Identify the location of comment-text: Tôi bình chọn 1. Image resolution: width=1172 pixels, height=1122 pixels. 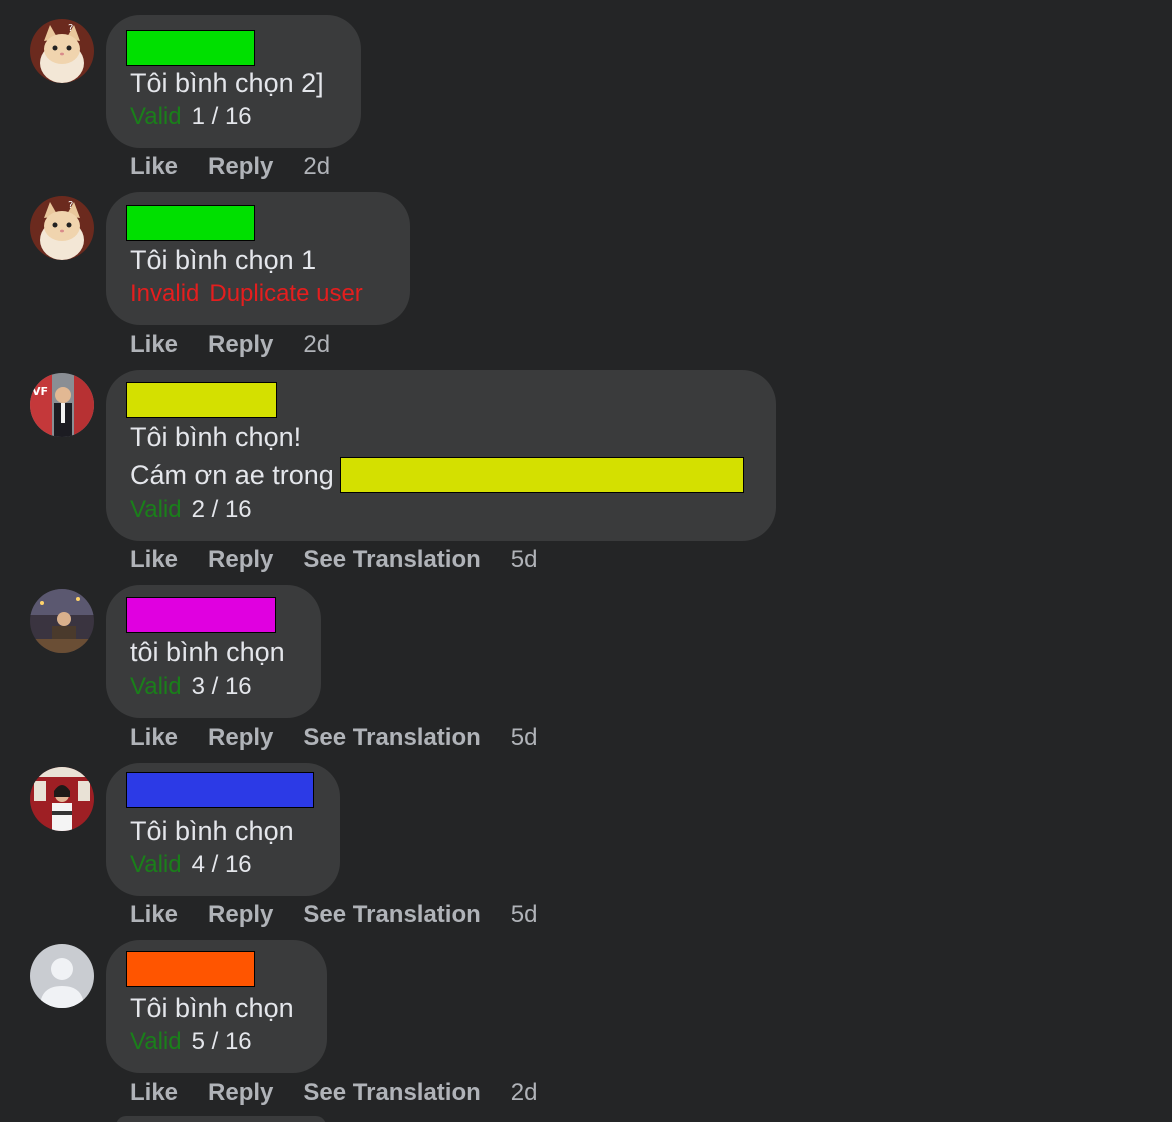
(223, 260).